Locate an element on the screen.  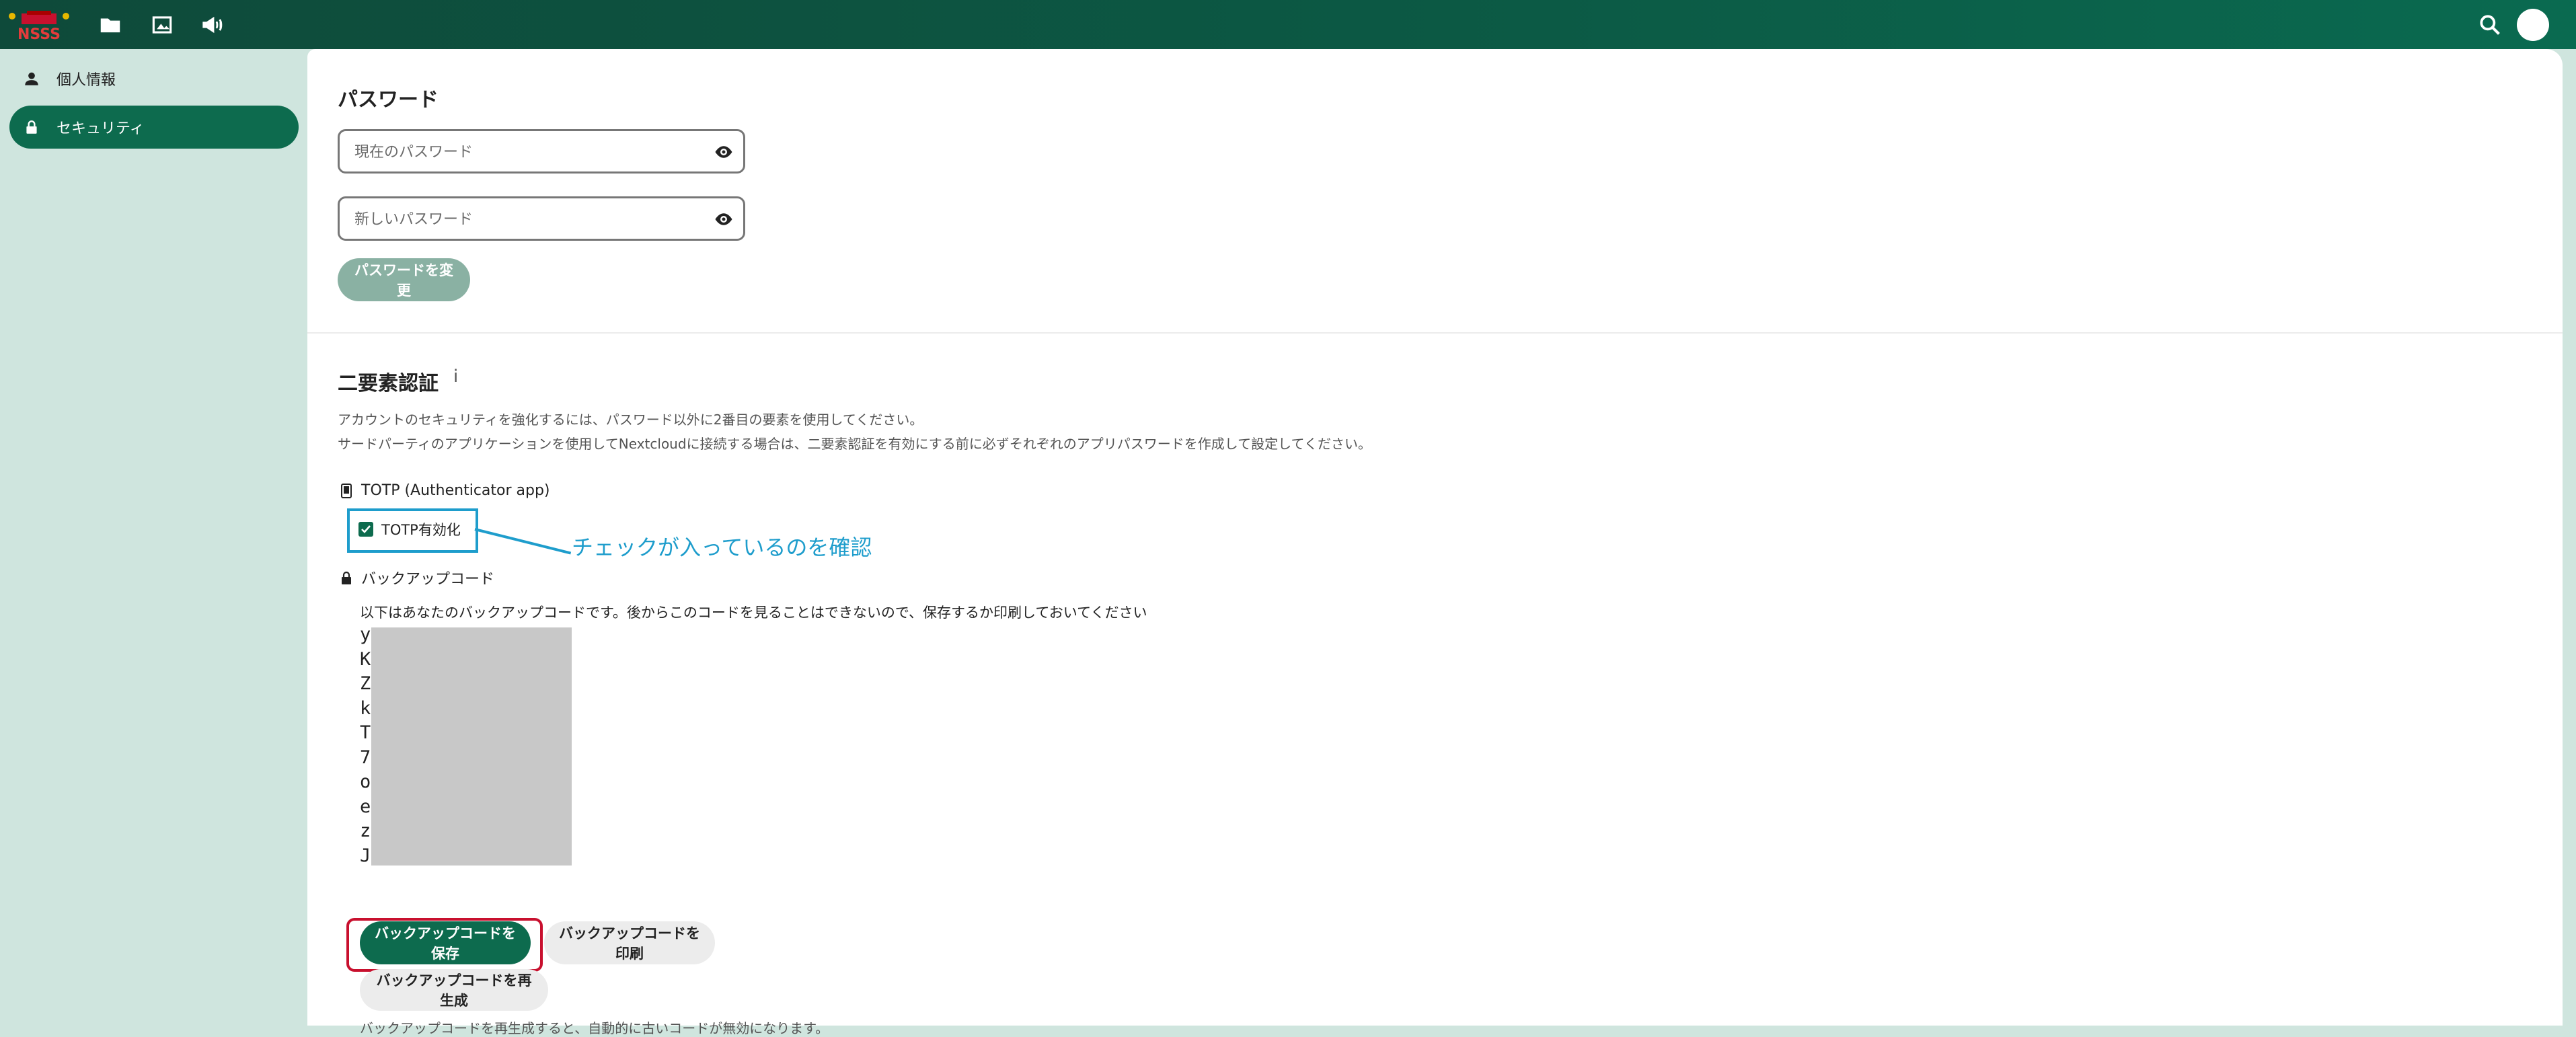
sidebar-item-label: 個人情報 is located at coordinates (86, 80).